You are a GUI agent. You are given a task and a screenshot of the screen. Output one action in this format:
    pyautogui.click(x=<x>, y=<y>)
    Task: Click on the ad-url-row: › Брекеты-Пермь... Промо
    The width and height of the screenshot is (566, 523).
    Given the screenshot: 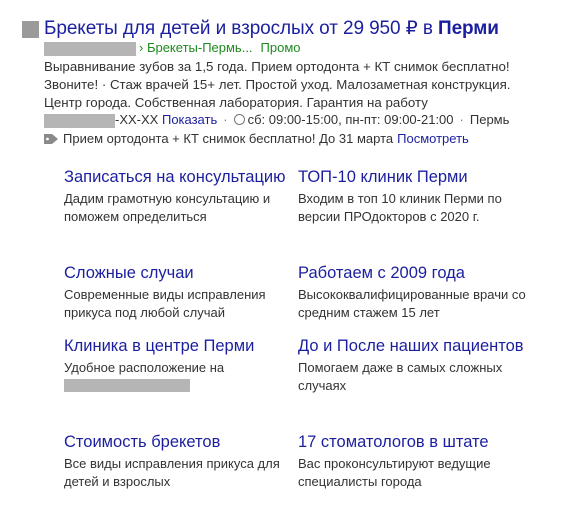 What is the action you would take?
    pyautogui.click(x=172, y=48)
    